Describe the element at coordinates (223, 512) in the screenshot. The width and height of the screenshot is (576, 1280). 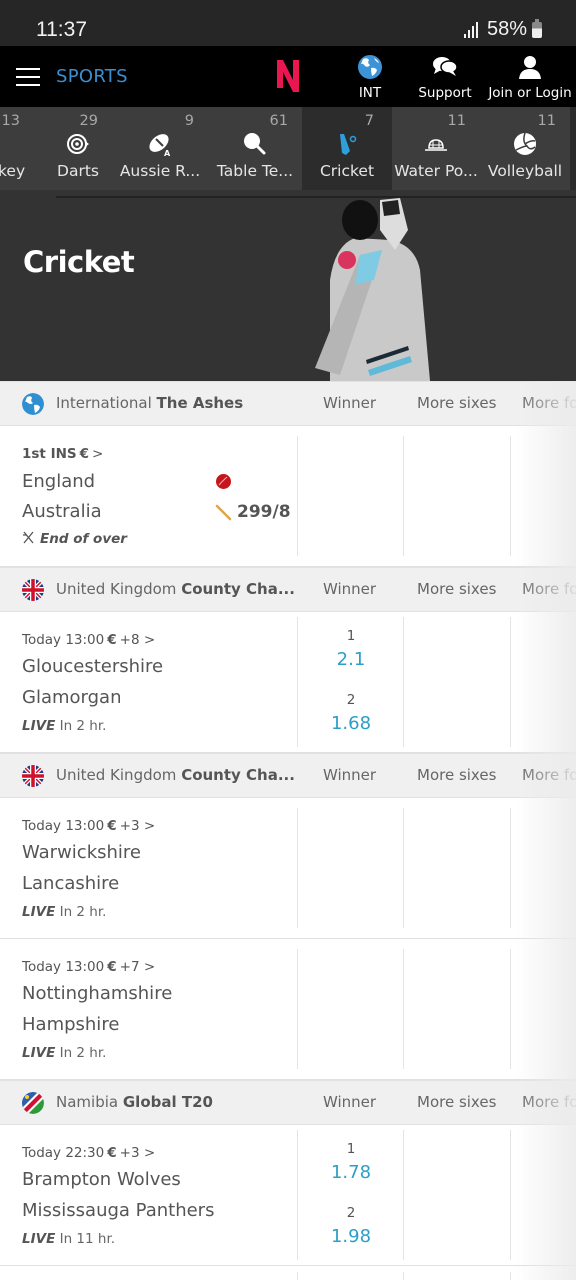
I see `batting-icon` at that location.